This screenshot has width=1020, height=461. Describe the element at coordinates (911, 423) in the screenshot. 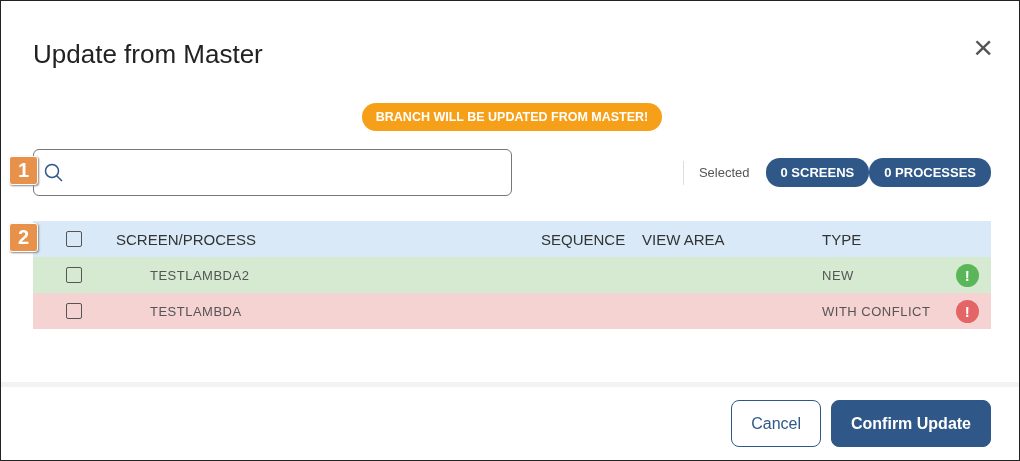

I see `confirm-button: Confirm Update` at that location.